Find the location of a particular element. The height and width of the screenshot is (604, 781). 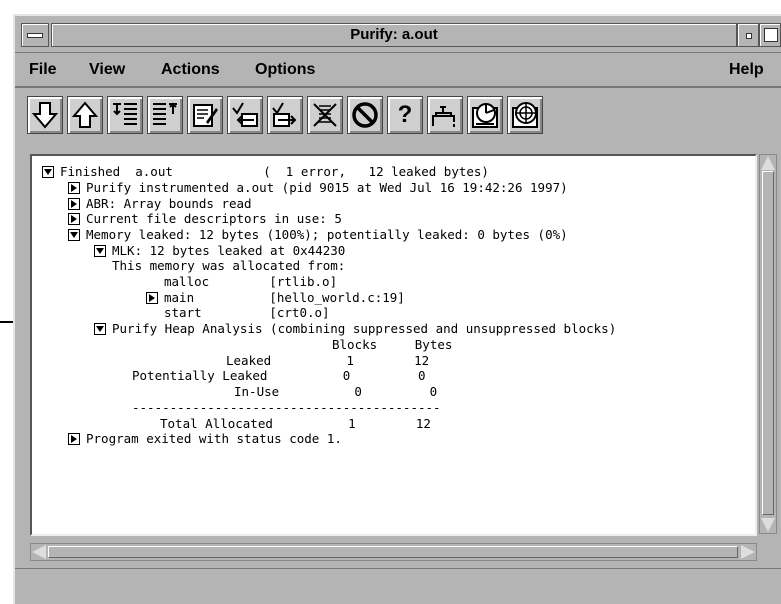

suppress-icon is located at coordinates (245, 114).